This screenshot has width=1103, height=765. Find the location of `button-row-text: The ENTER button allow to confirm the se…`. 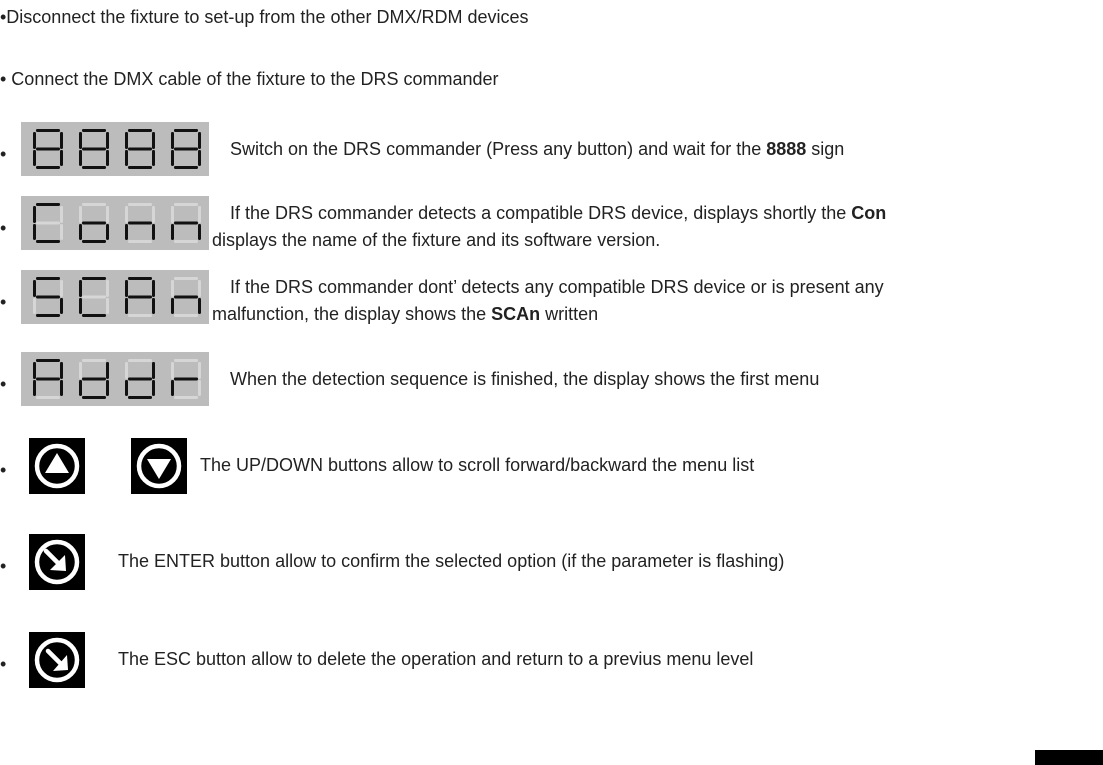

button-row-text: The ENTER button allow to confirm the se… is located at coordinates (451, 561).